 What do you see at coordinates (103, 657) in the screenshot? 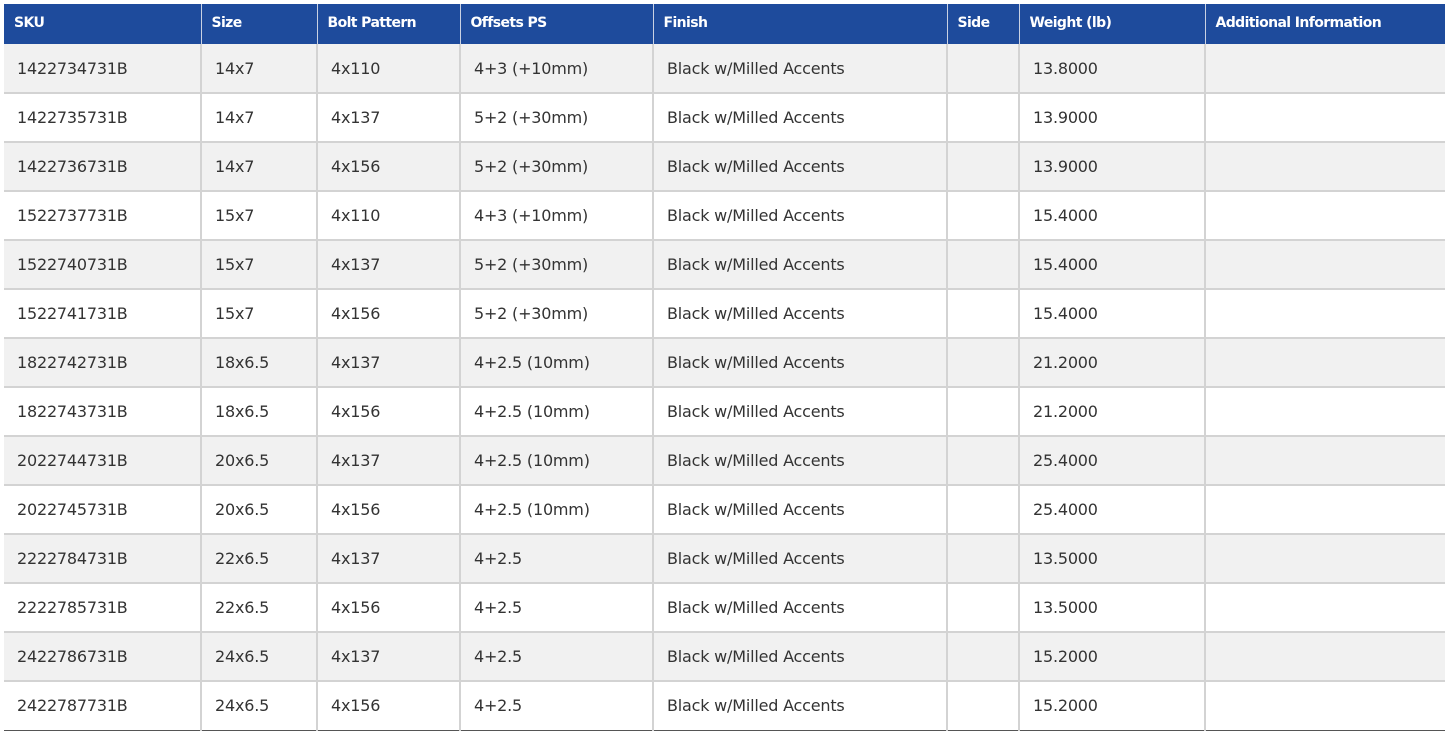
I see `cell-sku: 2422786731B` at bounding box center [103, 657].